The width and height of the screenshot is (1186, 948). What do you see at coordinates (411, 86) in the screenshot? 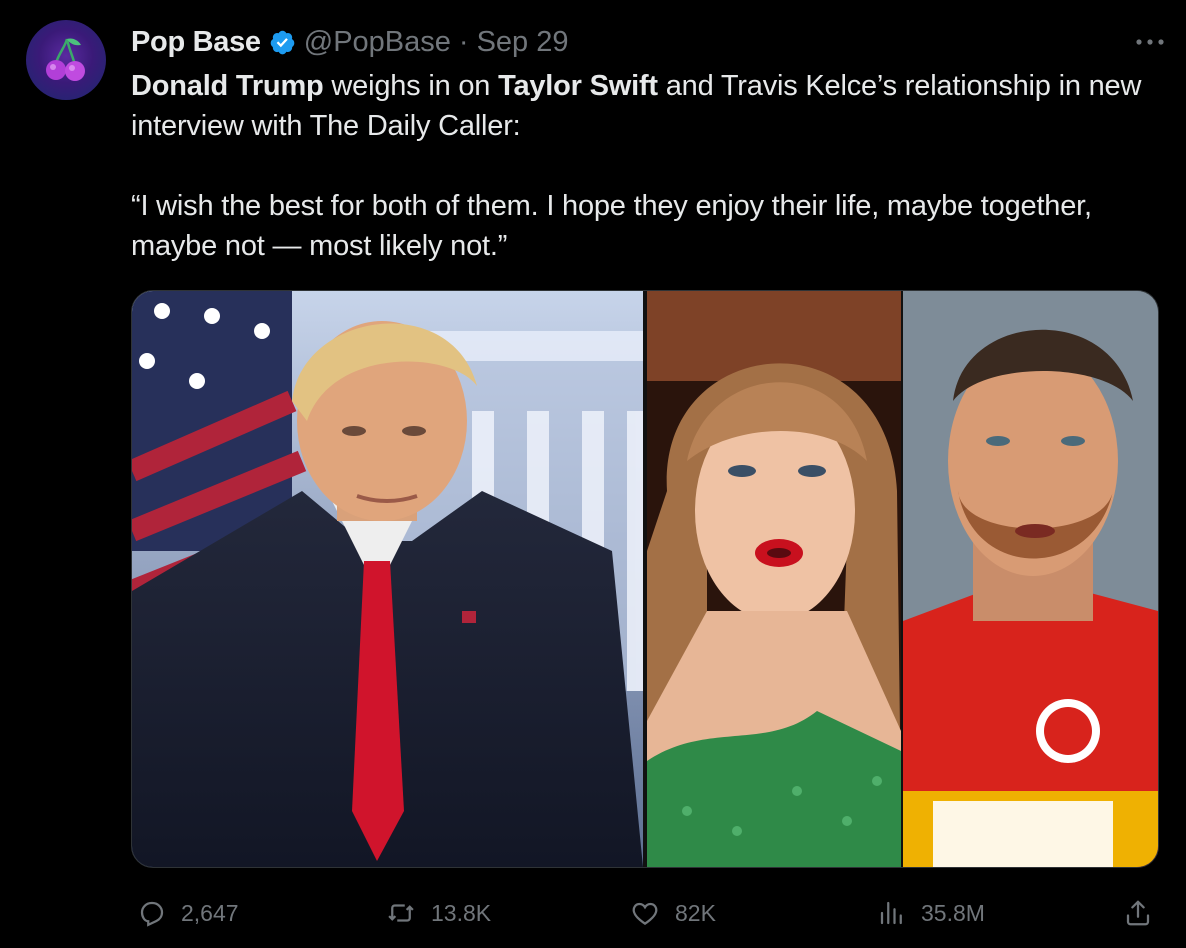
I see `tweet-text-segment: weighs in on` at bounding box center [411, 86].